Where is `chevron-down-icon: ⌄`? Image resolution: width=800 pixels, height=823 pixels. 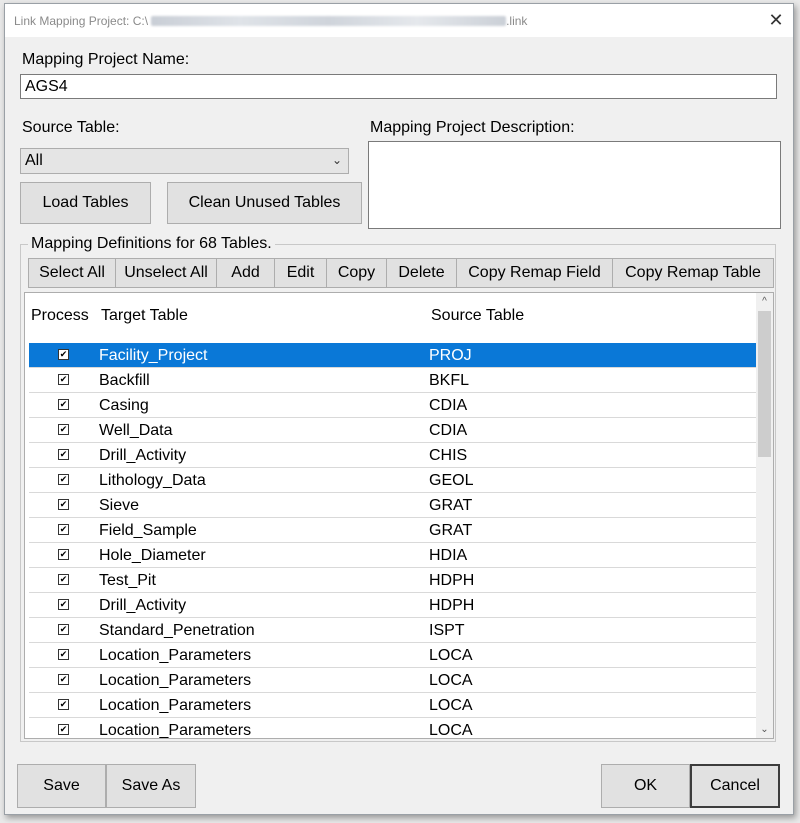
chevron-down-icon: ⌄ is located at coordinates (336, 160).